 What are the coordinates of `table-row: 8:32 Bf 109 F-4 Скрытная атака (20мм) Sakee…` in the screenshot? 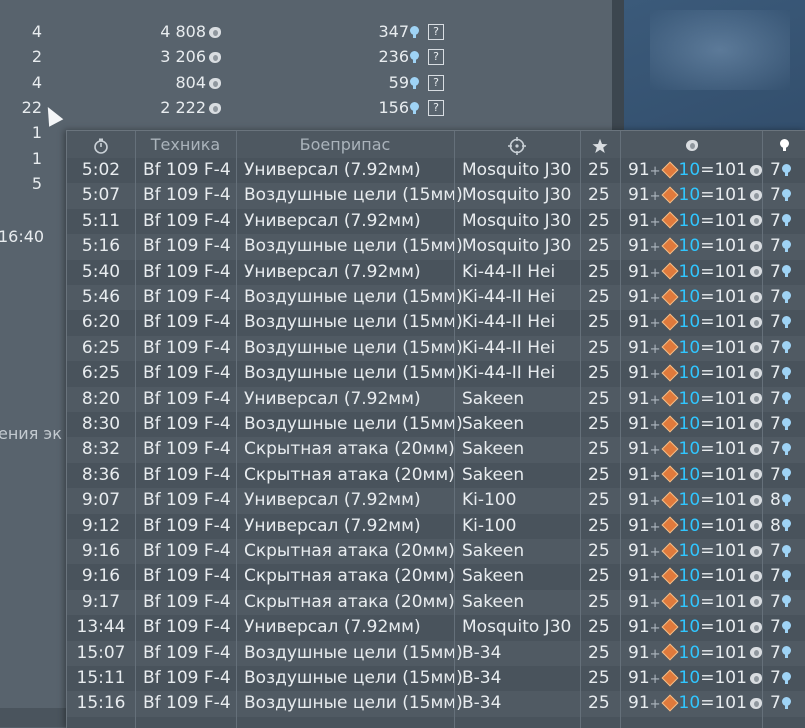 It's located at (436, 450).